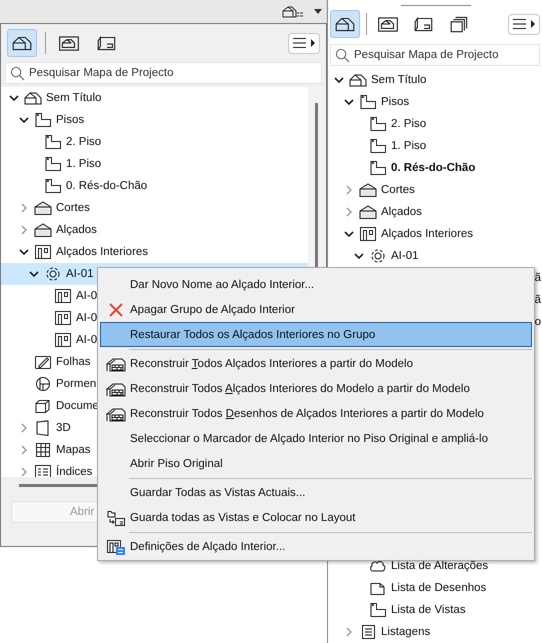 The height and width of the screenshot is (643, 542). I want to click on tree-item: Índices, so click(74, 471).